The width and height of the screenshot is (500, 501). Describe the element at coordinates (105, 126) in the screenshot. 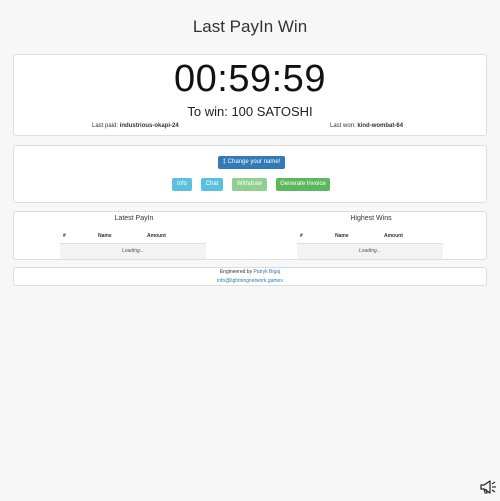

I see `last-paid-label: Last paid:` at that location.